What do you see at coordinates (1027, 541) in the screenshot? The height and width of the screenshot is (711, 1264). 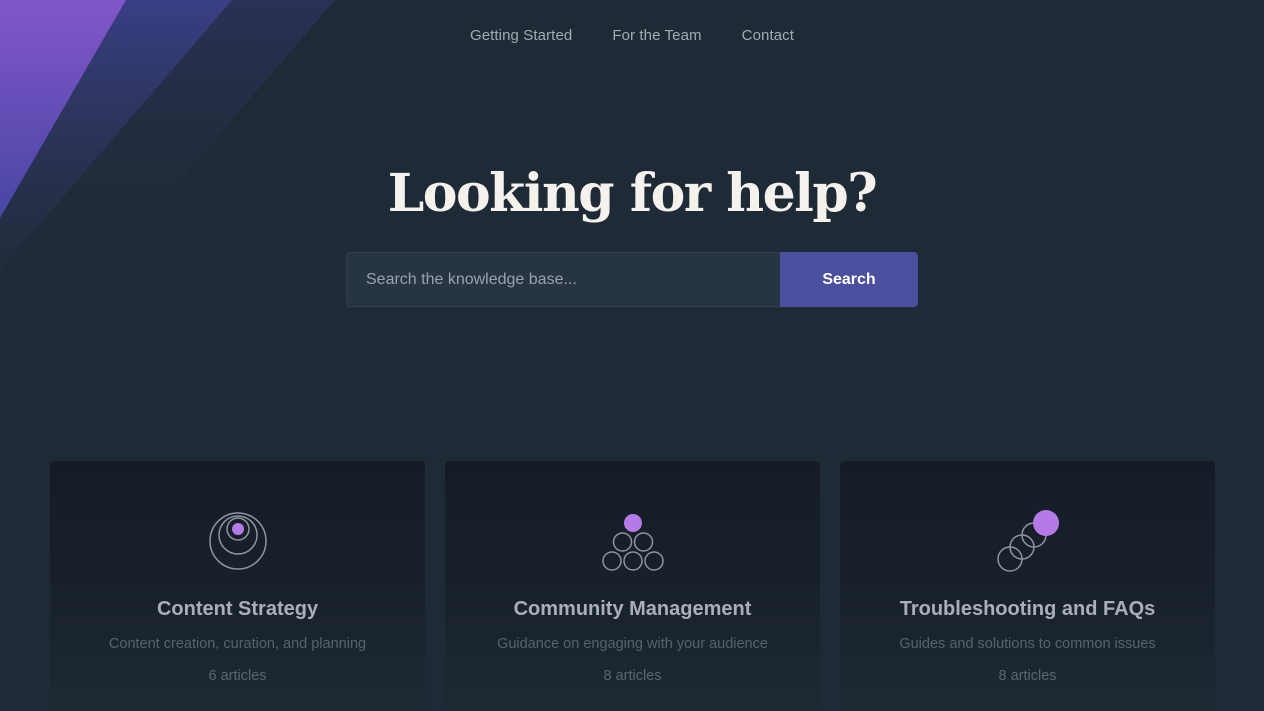 I see `stacked-circles-icon` at bounding box center [1027, 541].